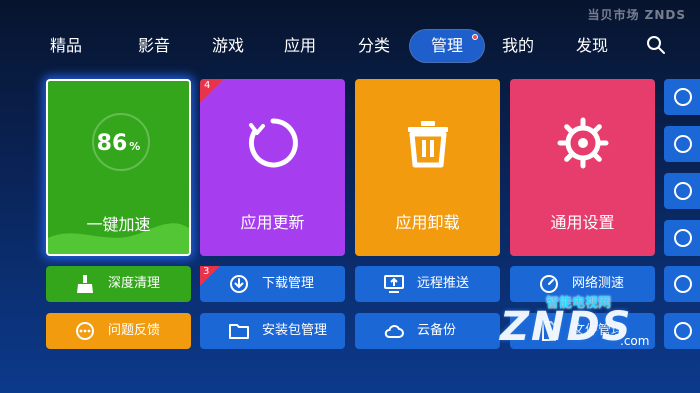 The height and width of the screenshot is (393, 700). Describe the element at coordinates (300, 46) in the screenshot. I see `tab-apps: 应用` at that location.